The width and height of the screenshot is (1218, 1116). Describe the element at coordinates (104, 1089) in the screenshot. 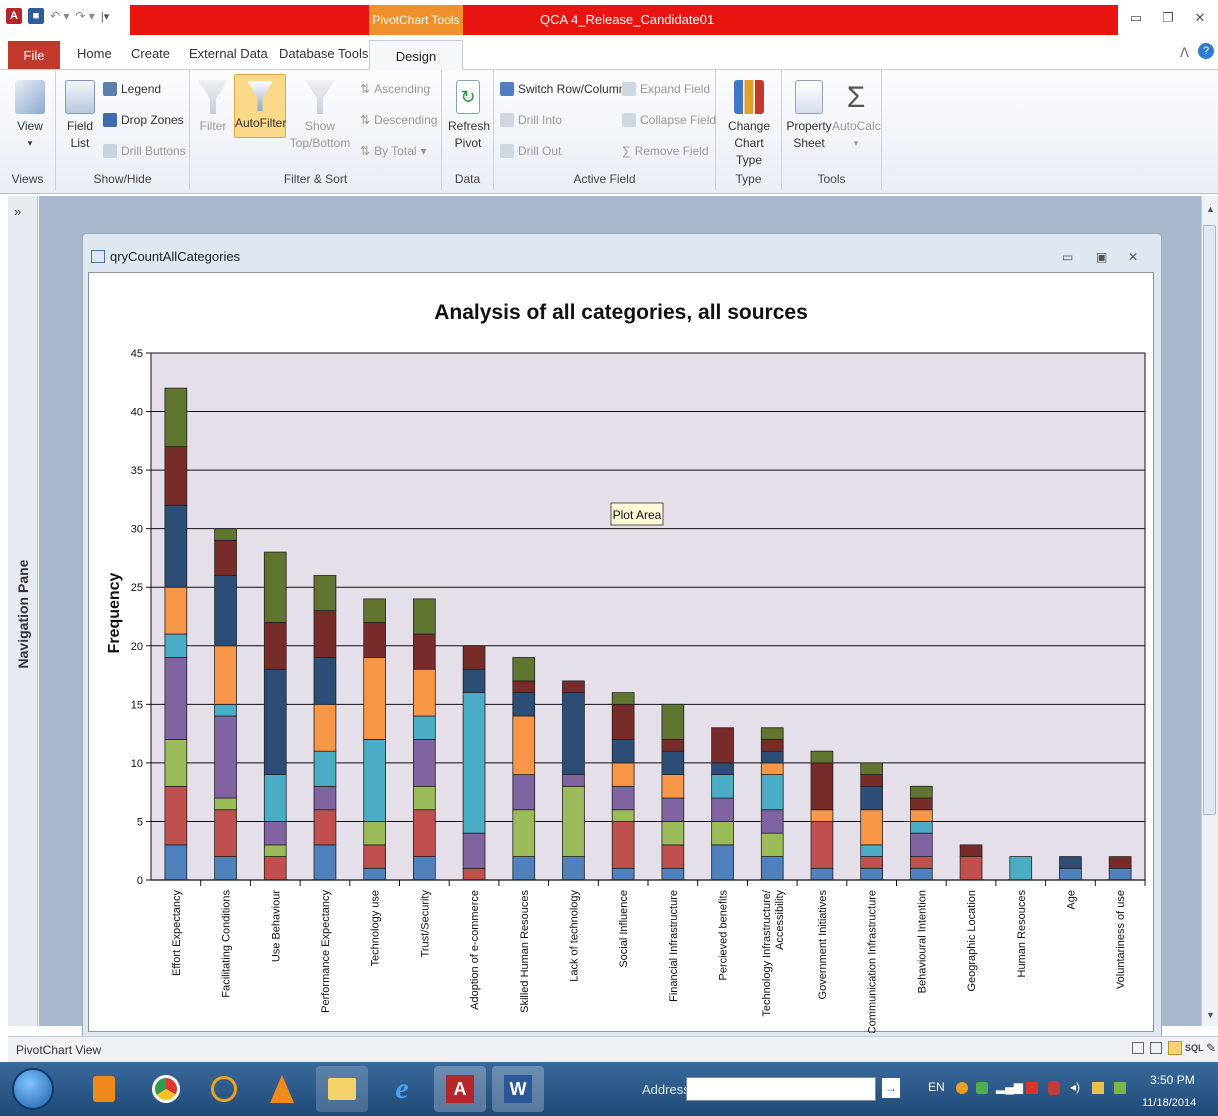

I see `outlook-taskbar-icon` at that location.